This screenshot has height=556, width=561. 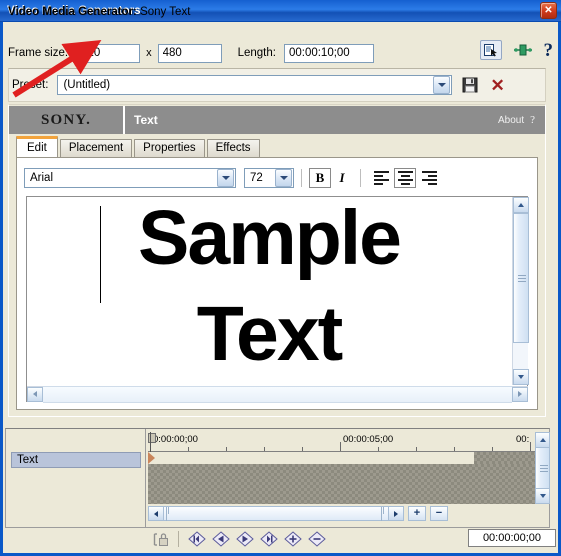 I want to click on keyframe-toolbar-divider, so click(x=178, y=539).